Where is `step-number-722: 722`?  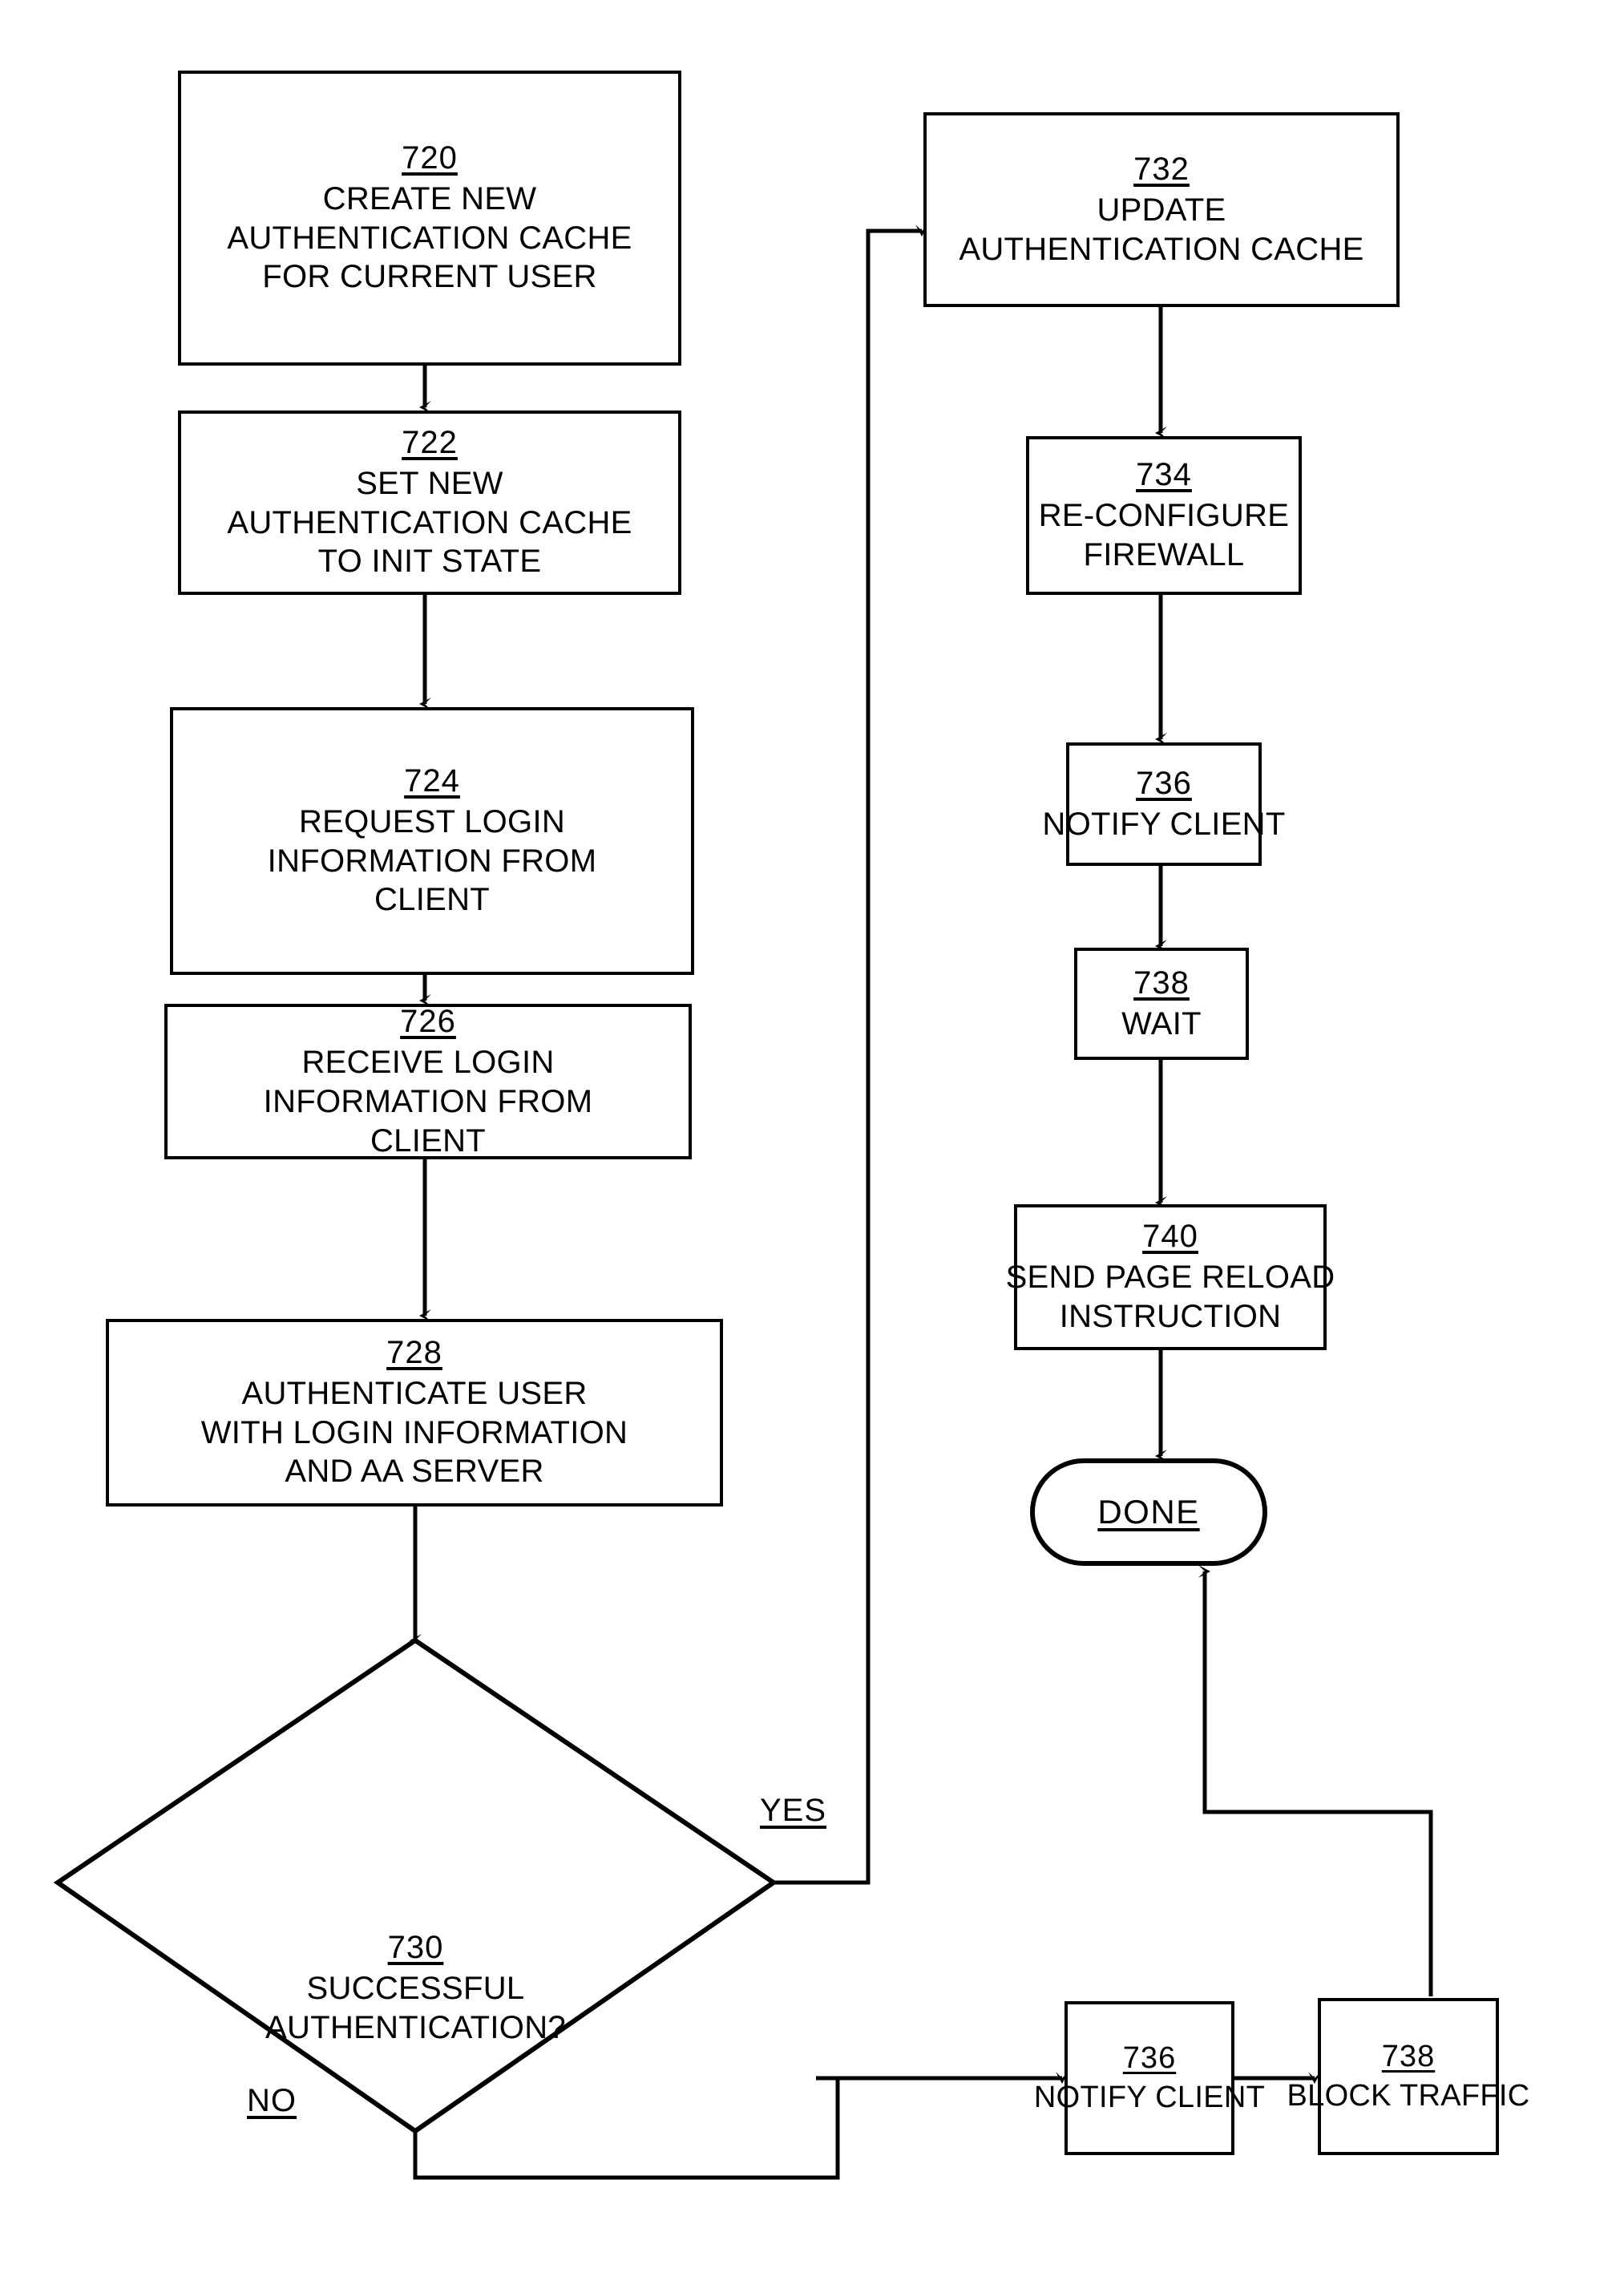 step-number-722: 722 is located at coordinates (430, 442).